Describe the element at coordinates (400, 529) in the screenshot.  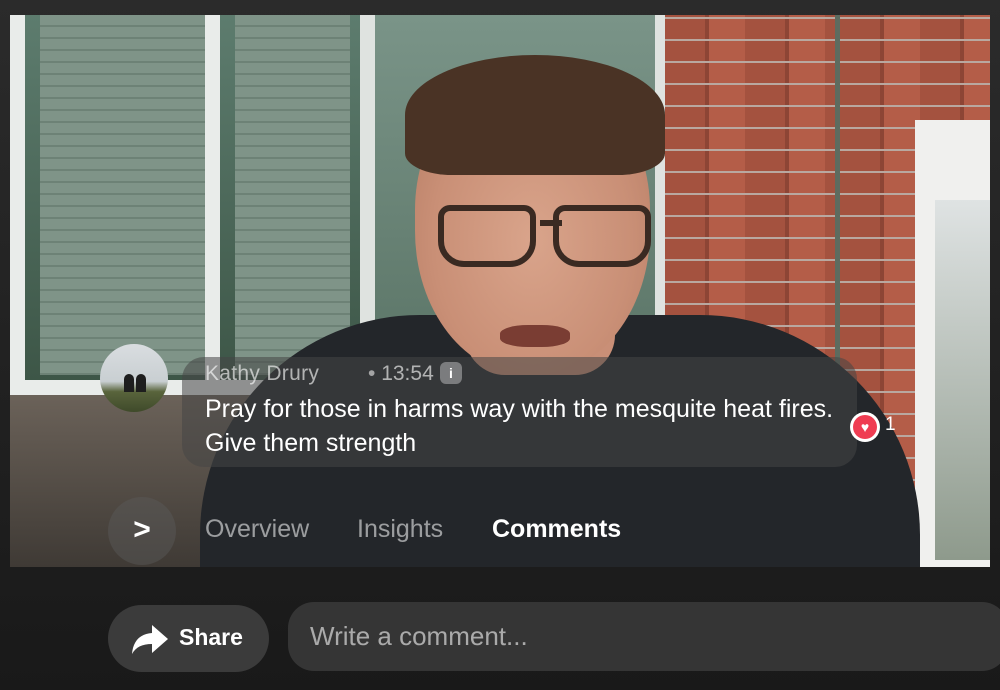
I see `tab-insights: Insights` at that location.